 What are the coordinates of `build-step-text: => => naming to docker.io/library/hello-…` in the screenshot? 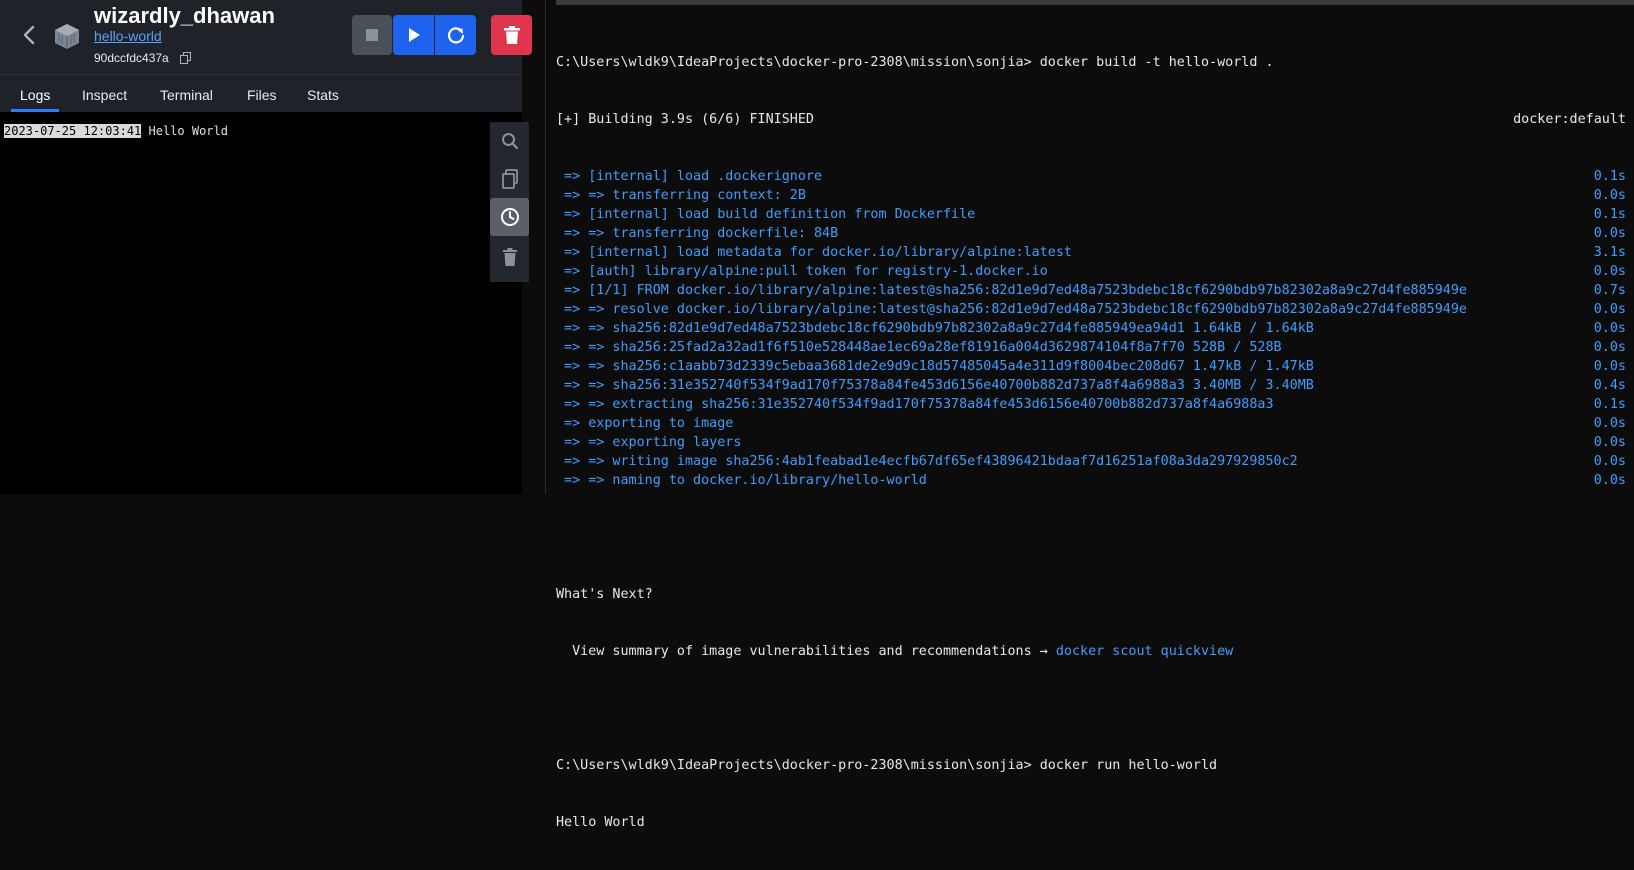 It's located at (741, 480).